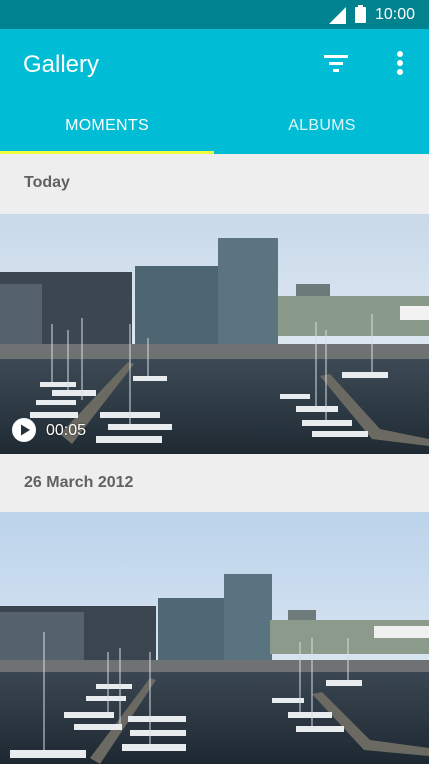 The width and height of the screenshot is (429, 764). Describe the element at coordinates (24, 430) in the screenshot. I see `play-icon` at that location.